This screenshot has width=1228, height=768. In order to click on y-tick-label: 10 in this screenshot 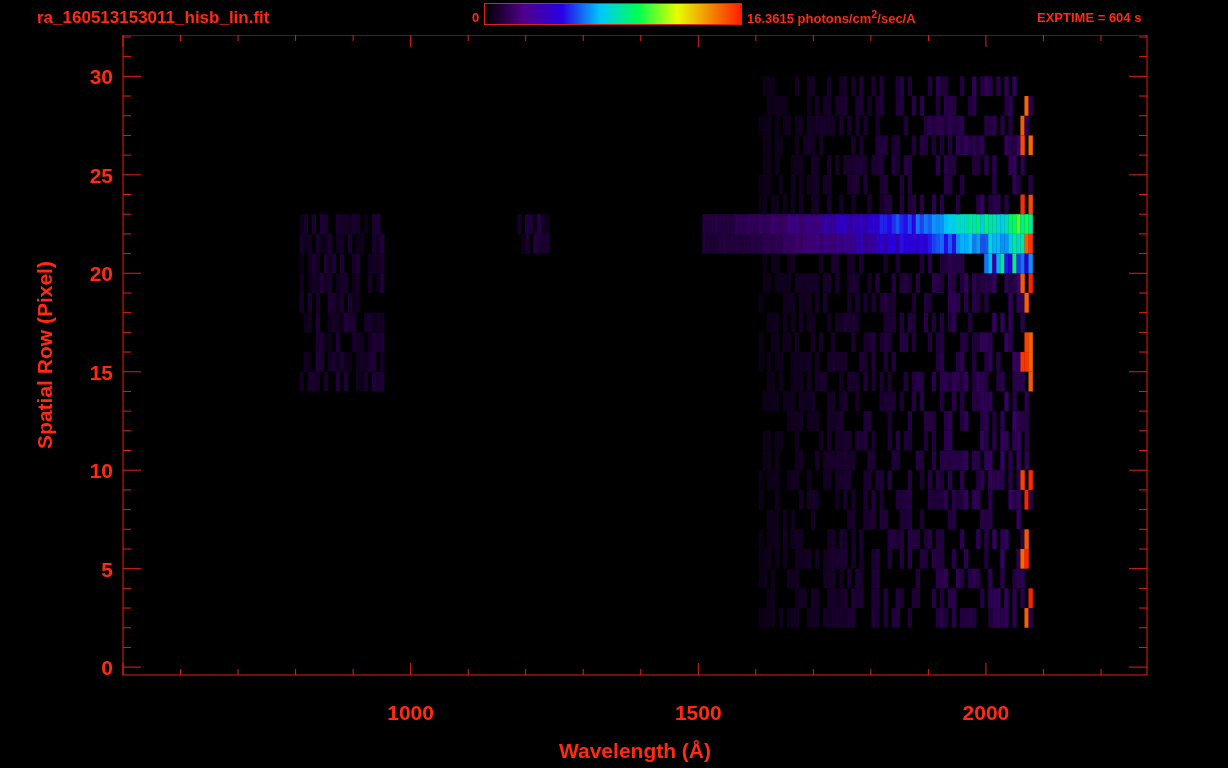, I will do `click(101, 471)`.